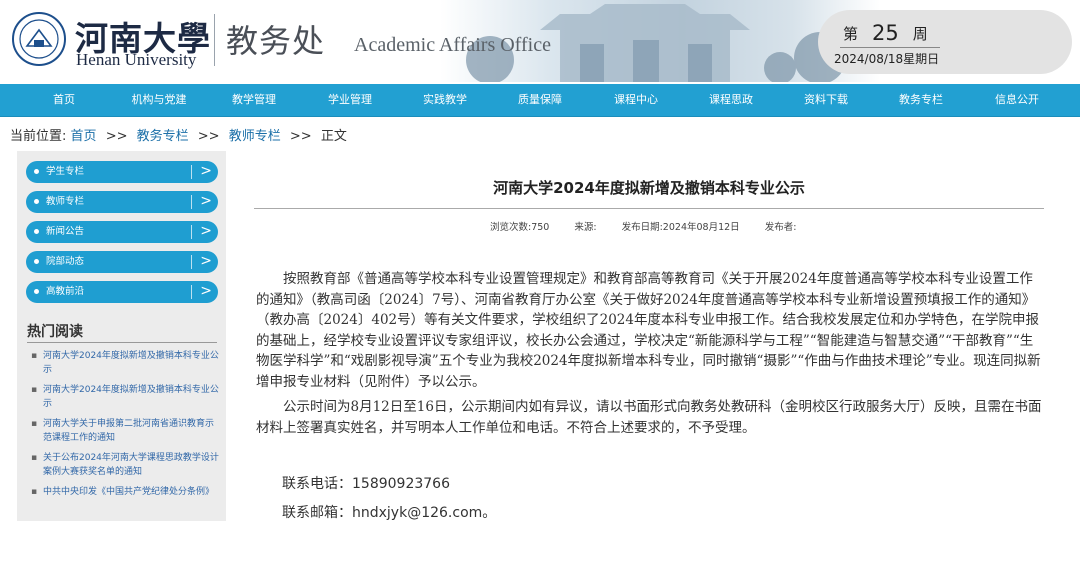  I want to click on sidebar-item-label: 新闻公告, so click(65, 231).